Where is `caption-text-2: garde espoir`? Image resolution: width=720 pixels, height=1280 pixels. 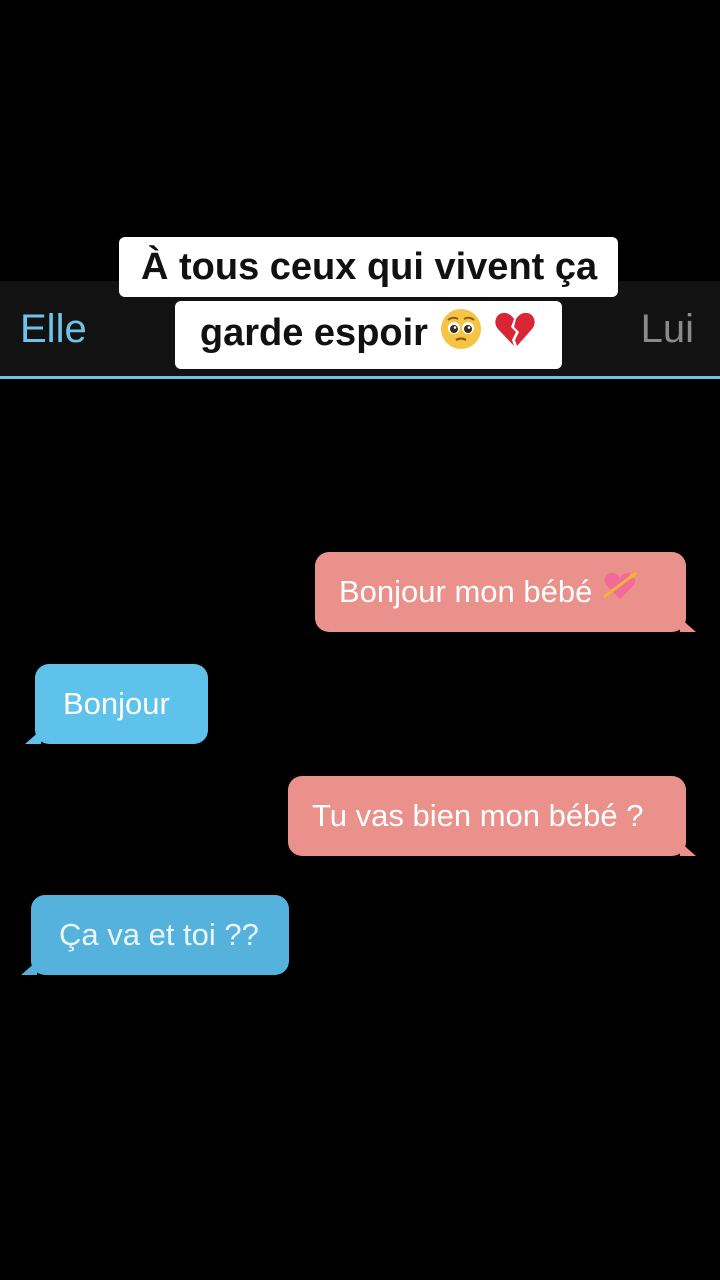
caption-text-2: garde espoir is located at coordinates (313, 333).